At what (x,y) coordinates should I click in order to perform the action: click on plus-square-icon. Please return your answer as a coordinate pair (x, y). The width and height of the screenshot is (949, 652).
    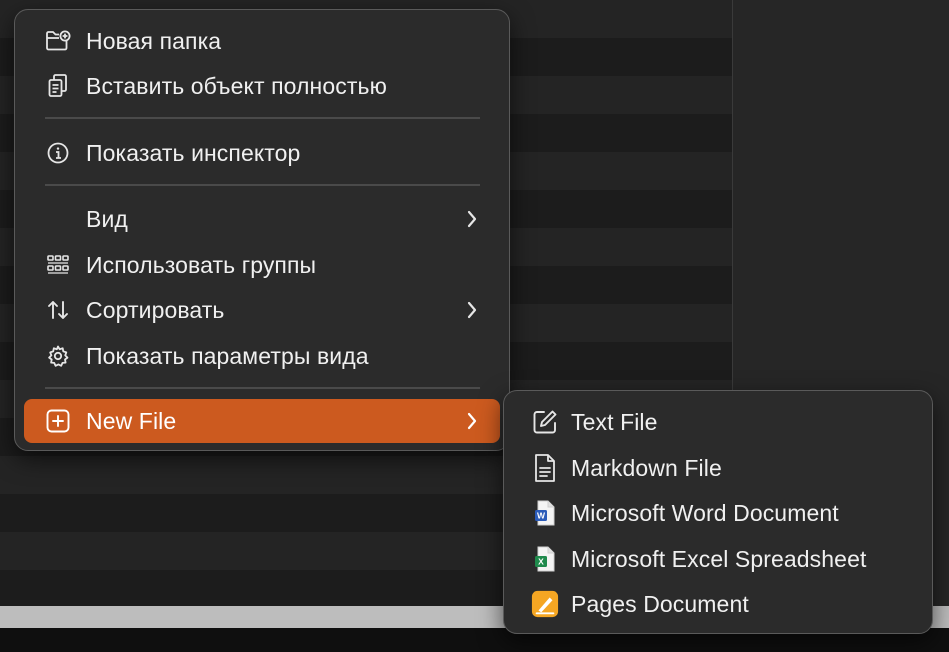
    Looking at the image, I should click on (58, 421).